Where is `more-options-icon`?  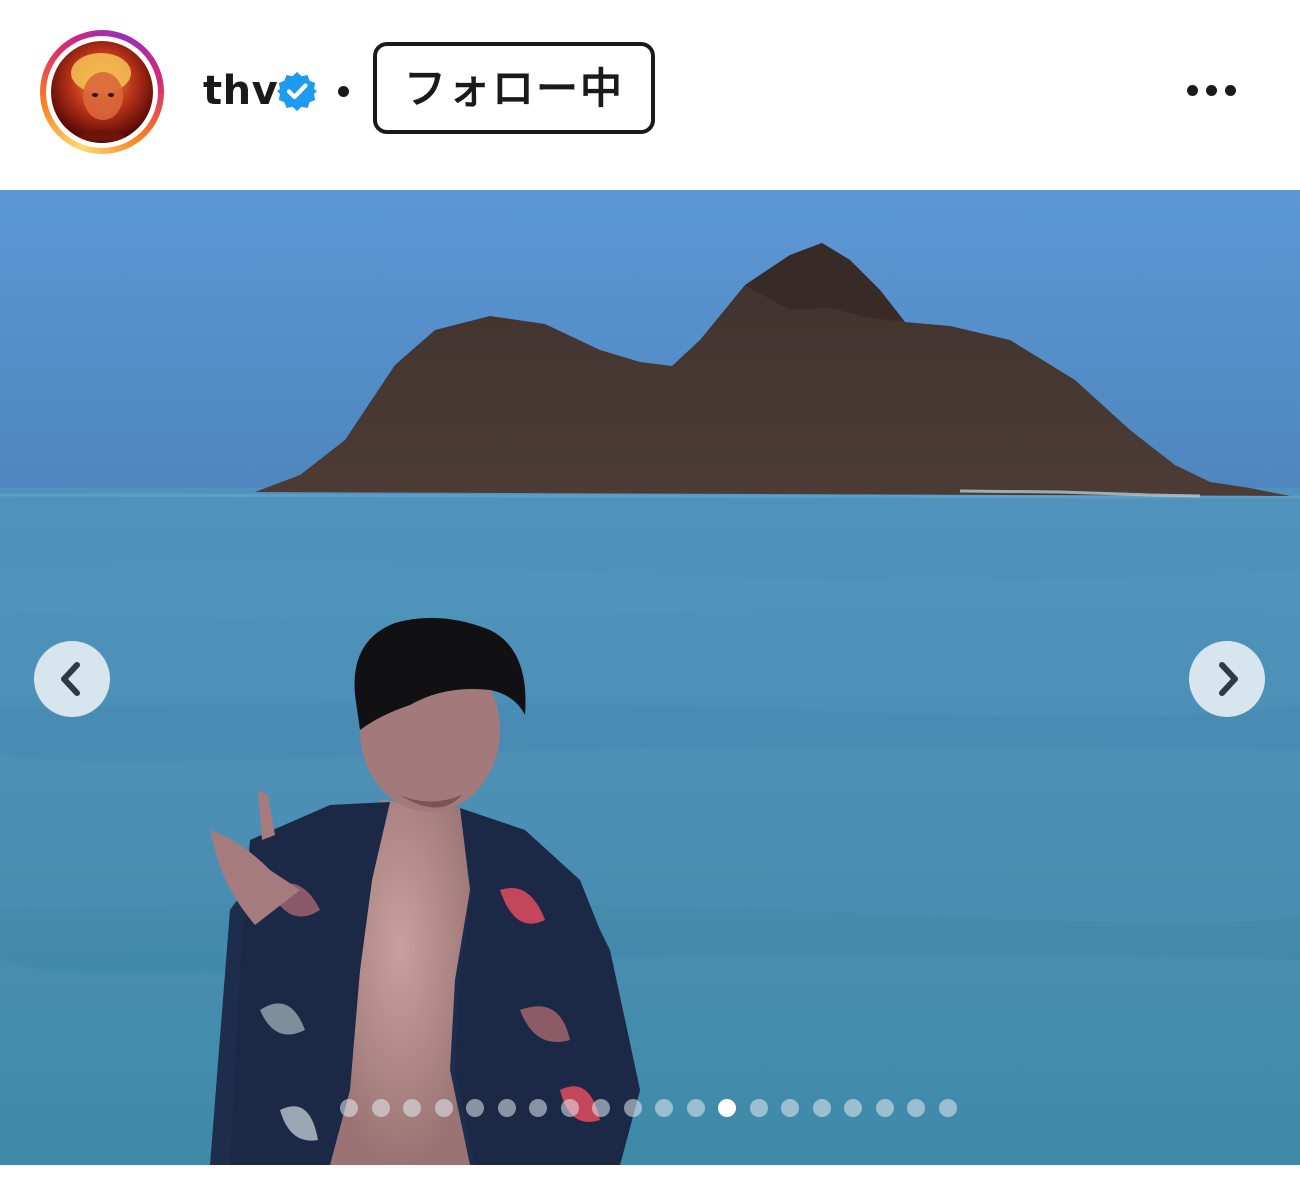 more-options-icon is located at coordinates (1212, 92).